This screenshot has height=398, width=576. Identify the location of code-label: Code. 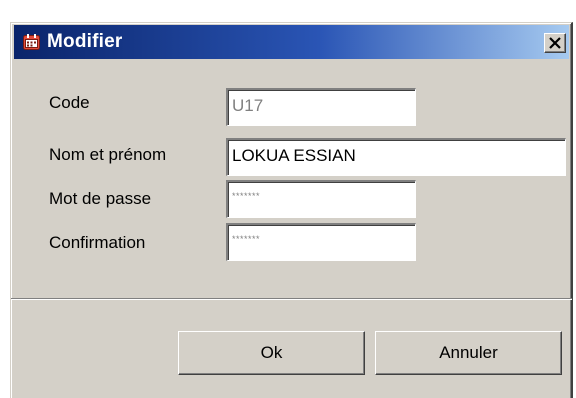
(69, 102).